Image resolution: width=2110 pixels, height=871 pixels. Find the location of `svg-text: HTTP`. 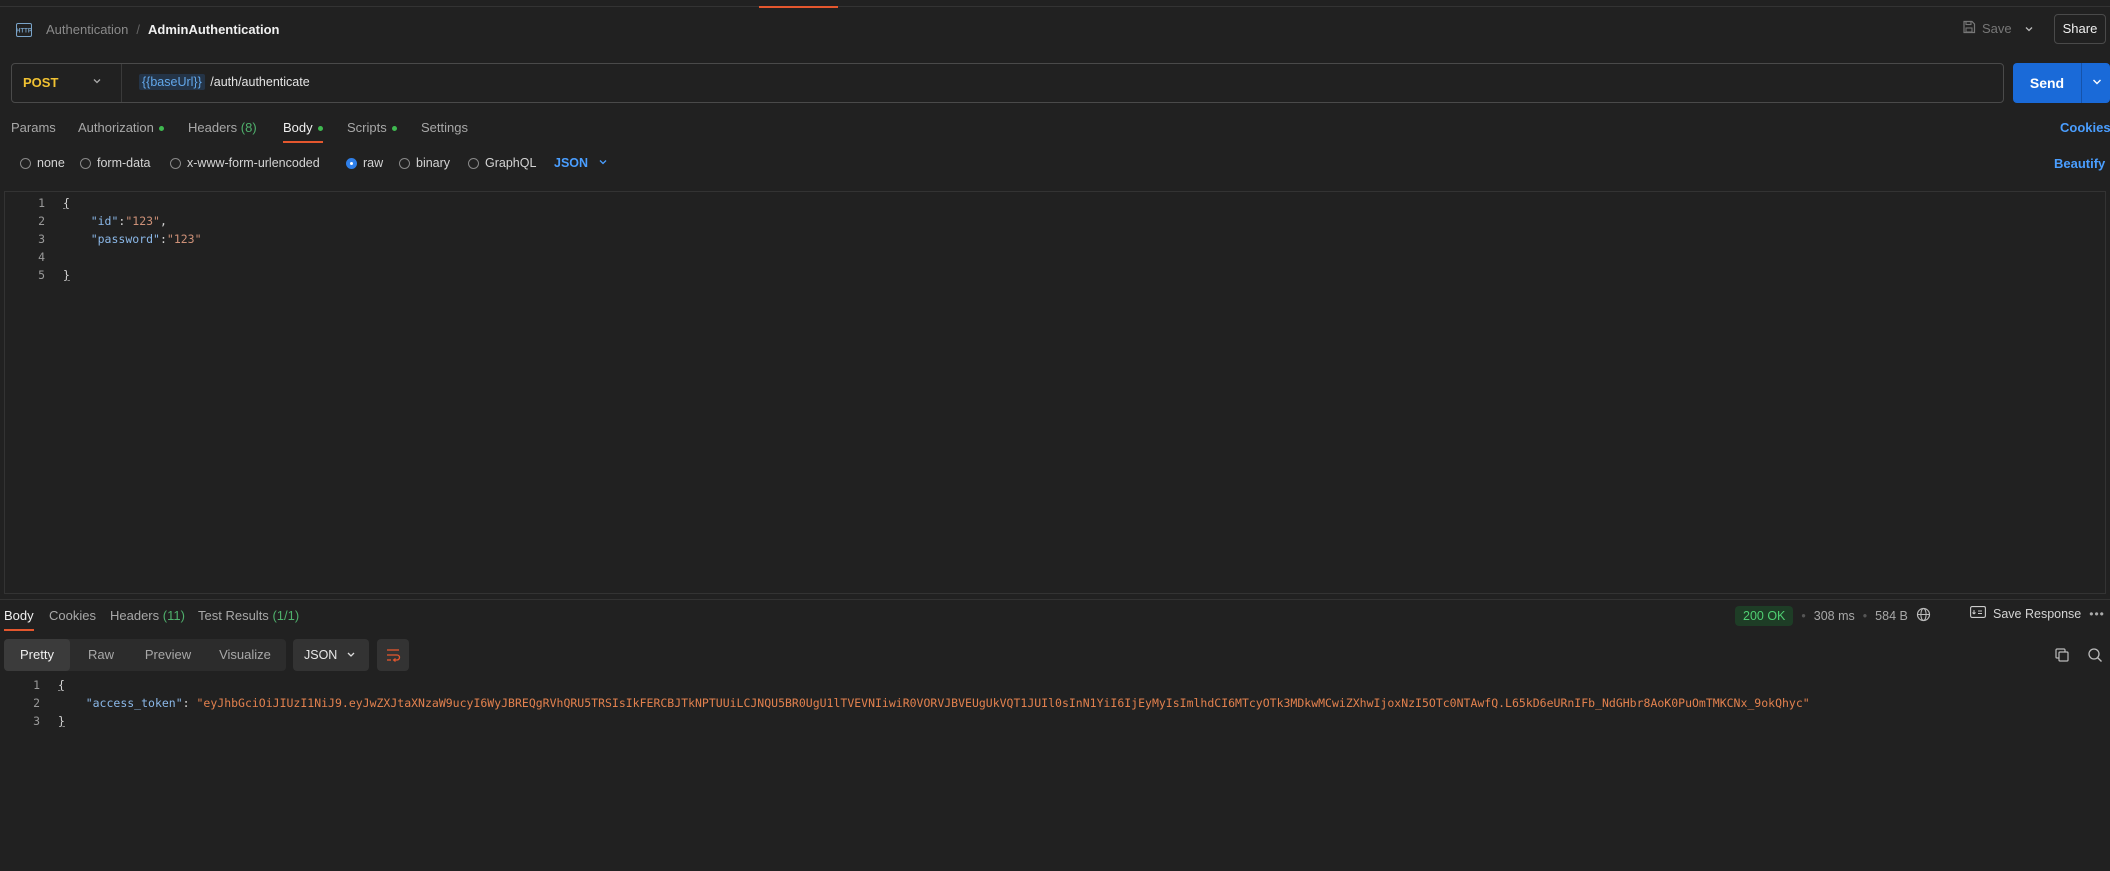

svg-text: HTTP is located at coordinates (24, 32).